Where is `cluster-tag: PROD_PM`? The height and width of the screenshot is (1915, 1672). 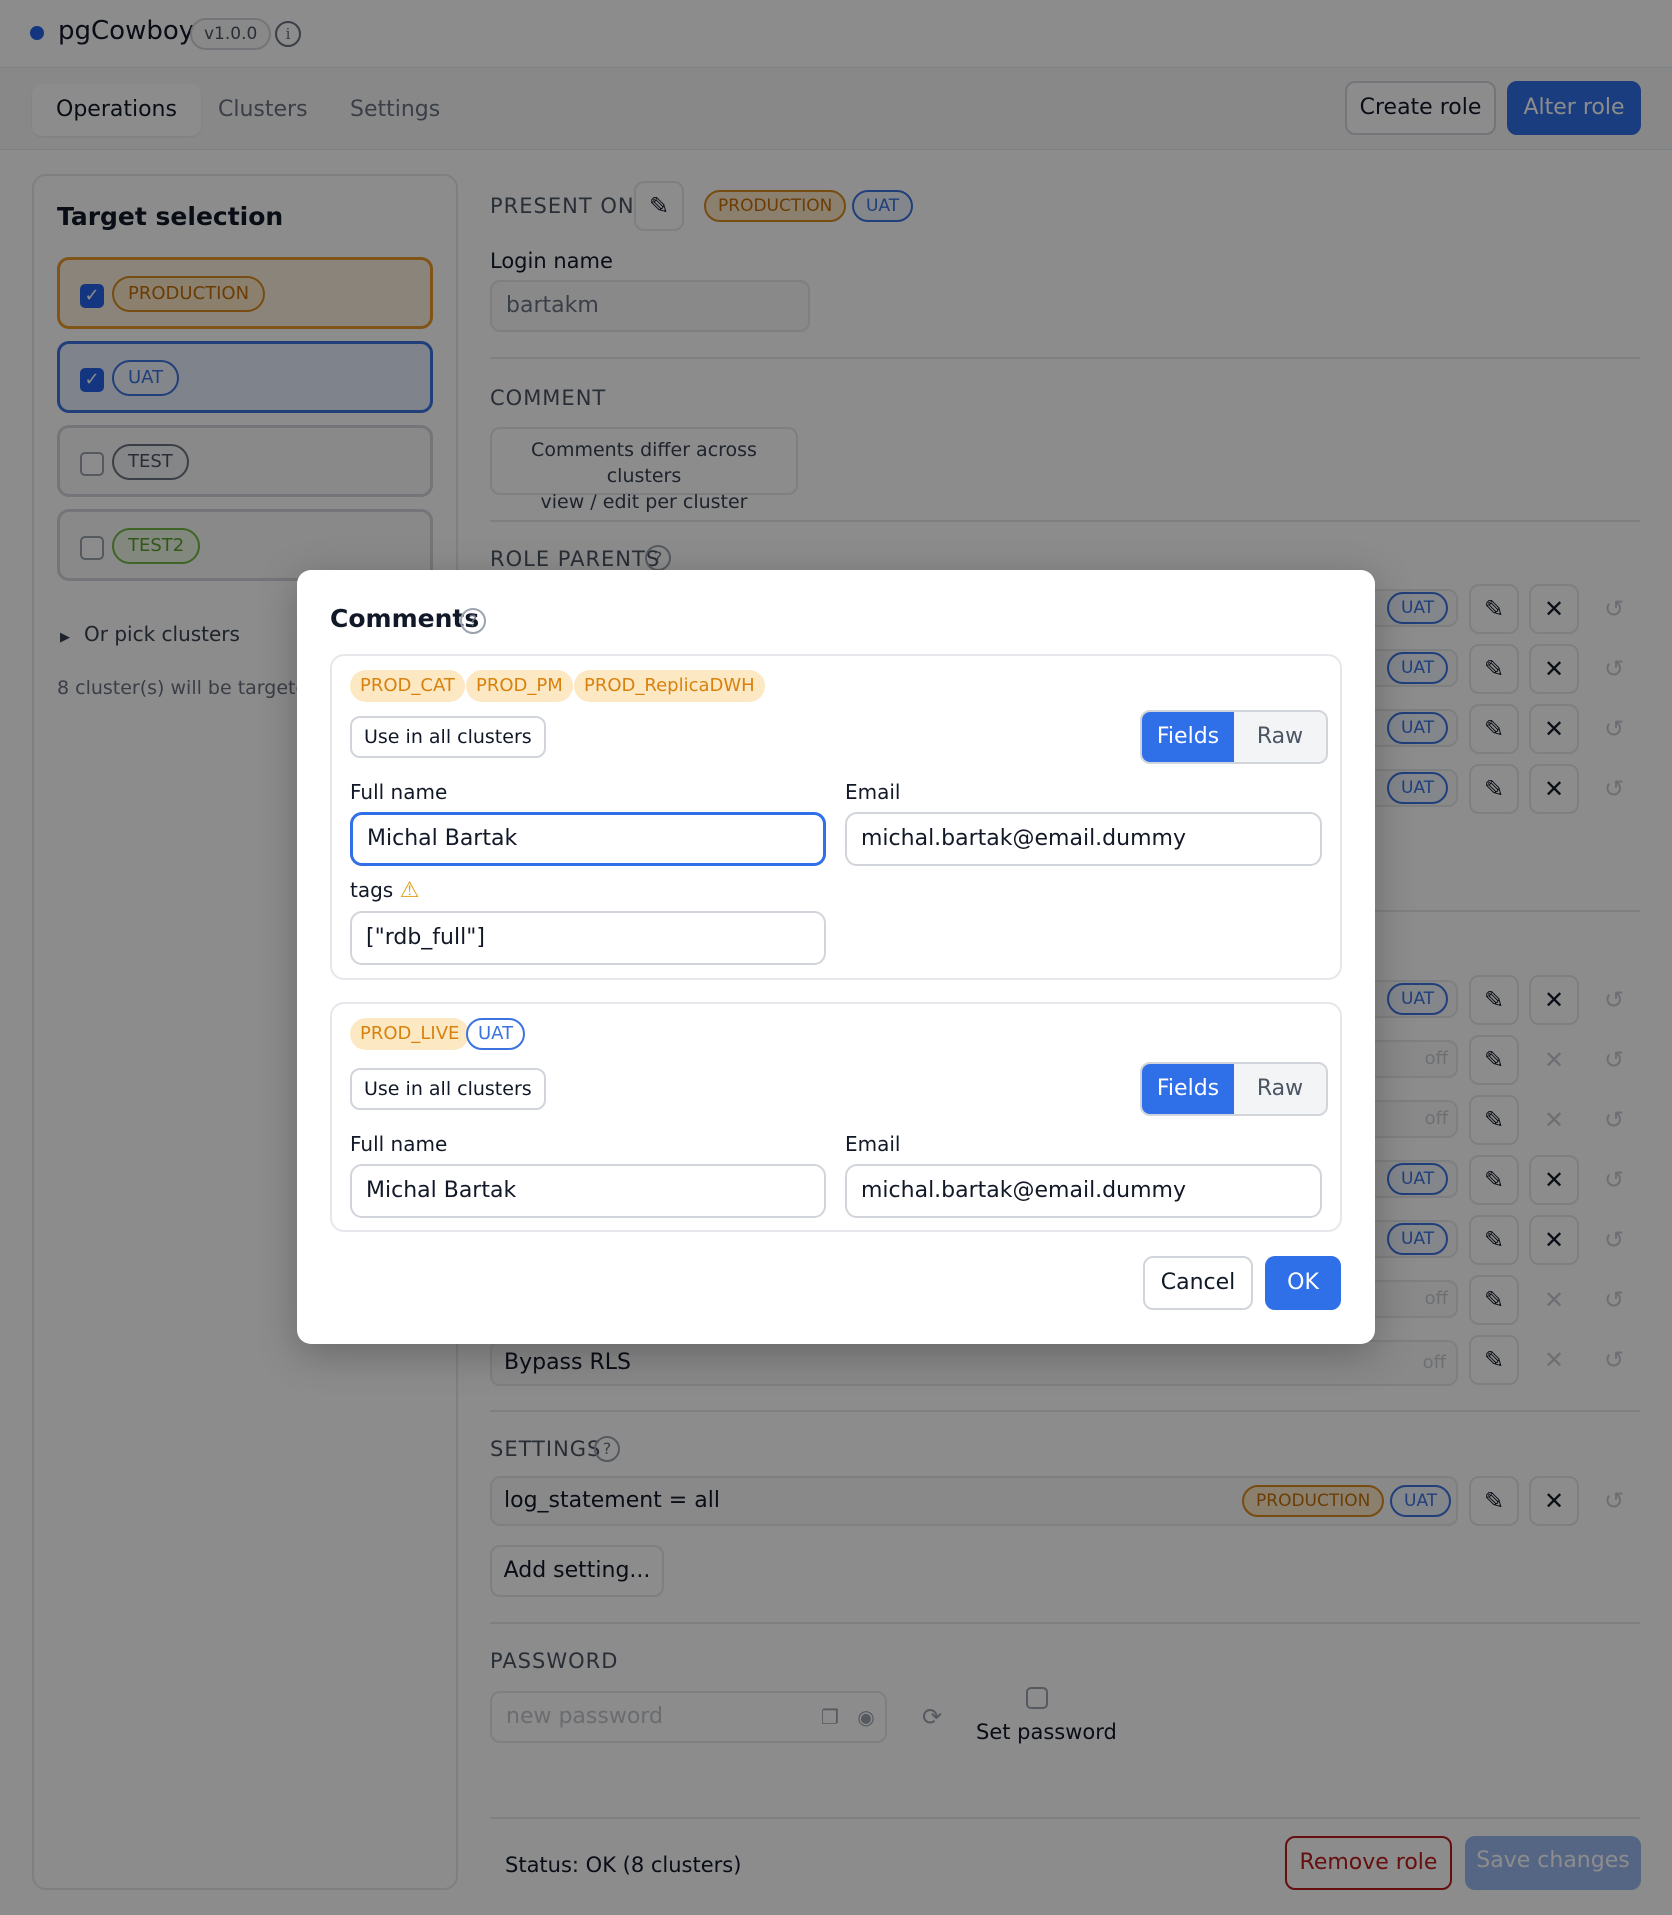
cluster-tag: PROD_PM is located at coordinates (519, 686).